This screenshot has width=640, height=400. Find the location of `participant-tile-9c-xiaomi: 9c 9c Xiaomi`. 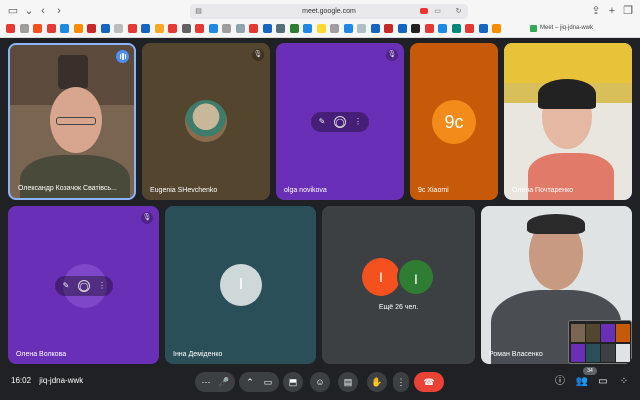

participant-tile-9c-xiaomi: 9c 9c Xiaomi is located at coordinates (454, 121).